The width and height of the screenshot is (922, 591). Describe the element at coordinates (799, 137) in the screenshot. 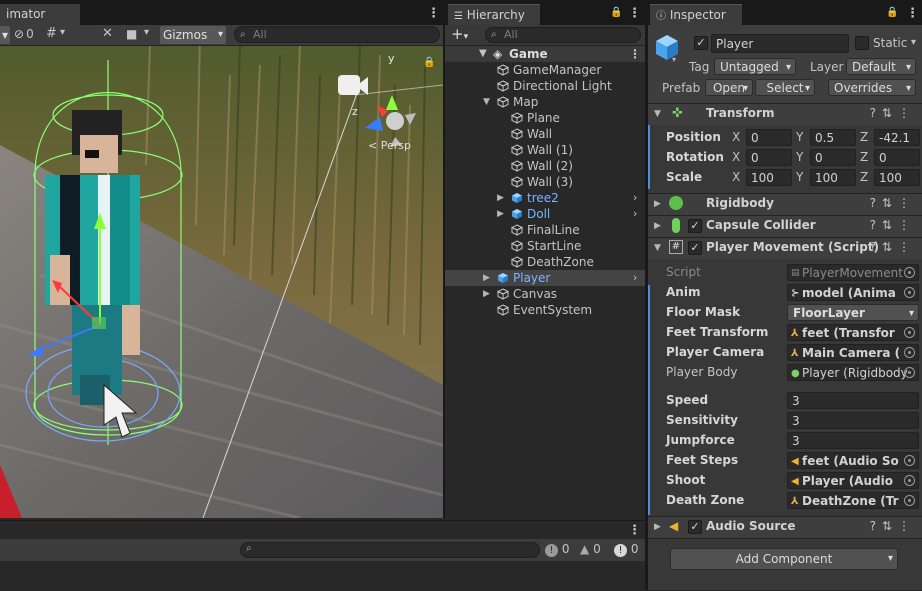

I see `position-y-axis-label: Y` at that location.